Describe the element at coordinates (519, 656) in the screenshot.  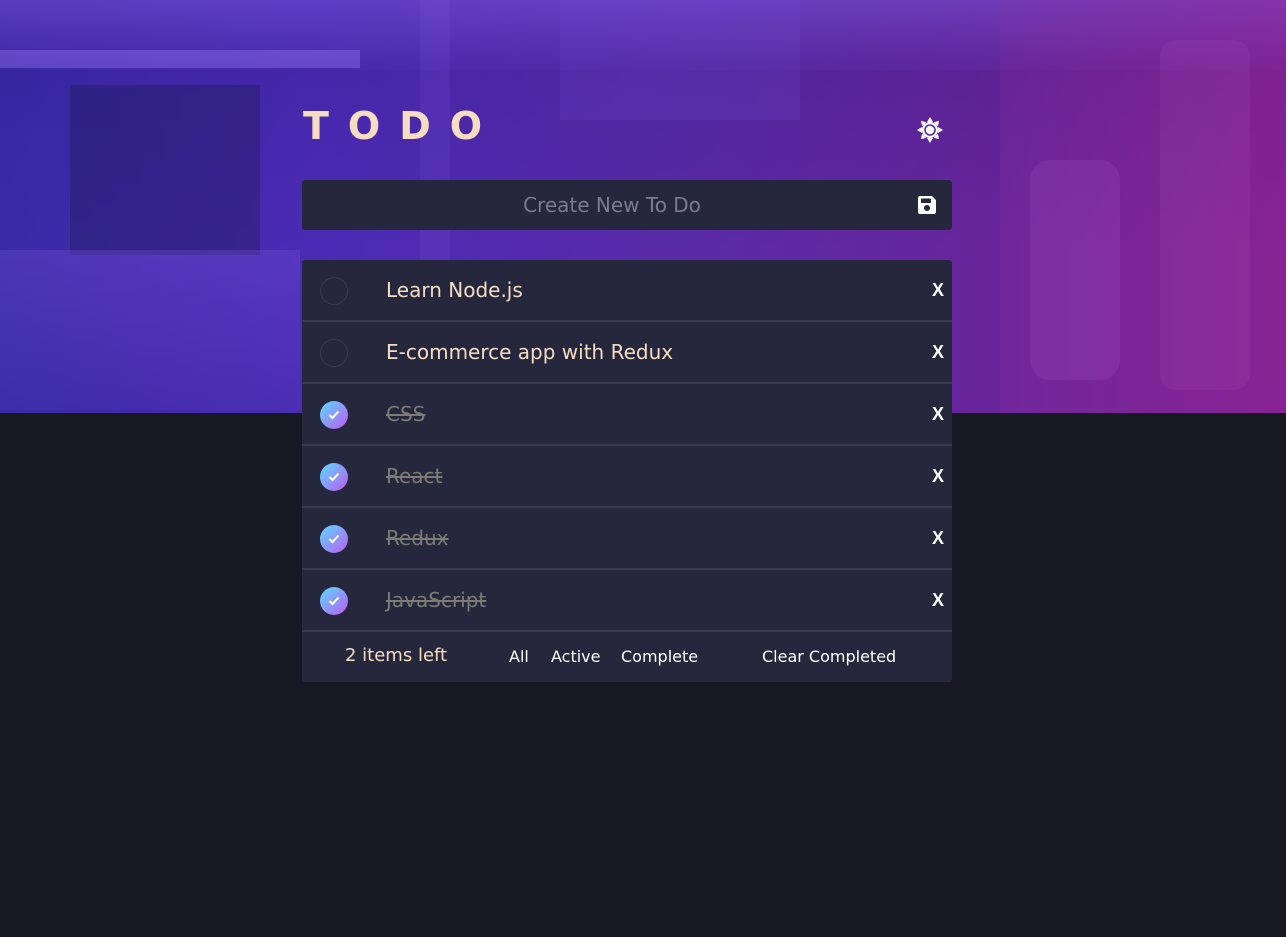
I see `filter-all: All` at that location.